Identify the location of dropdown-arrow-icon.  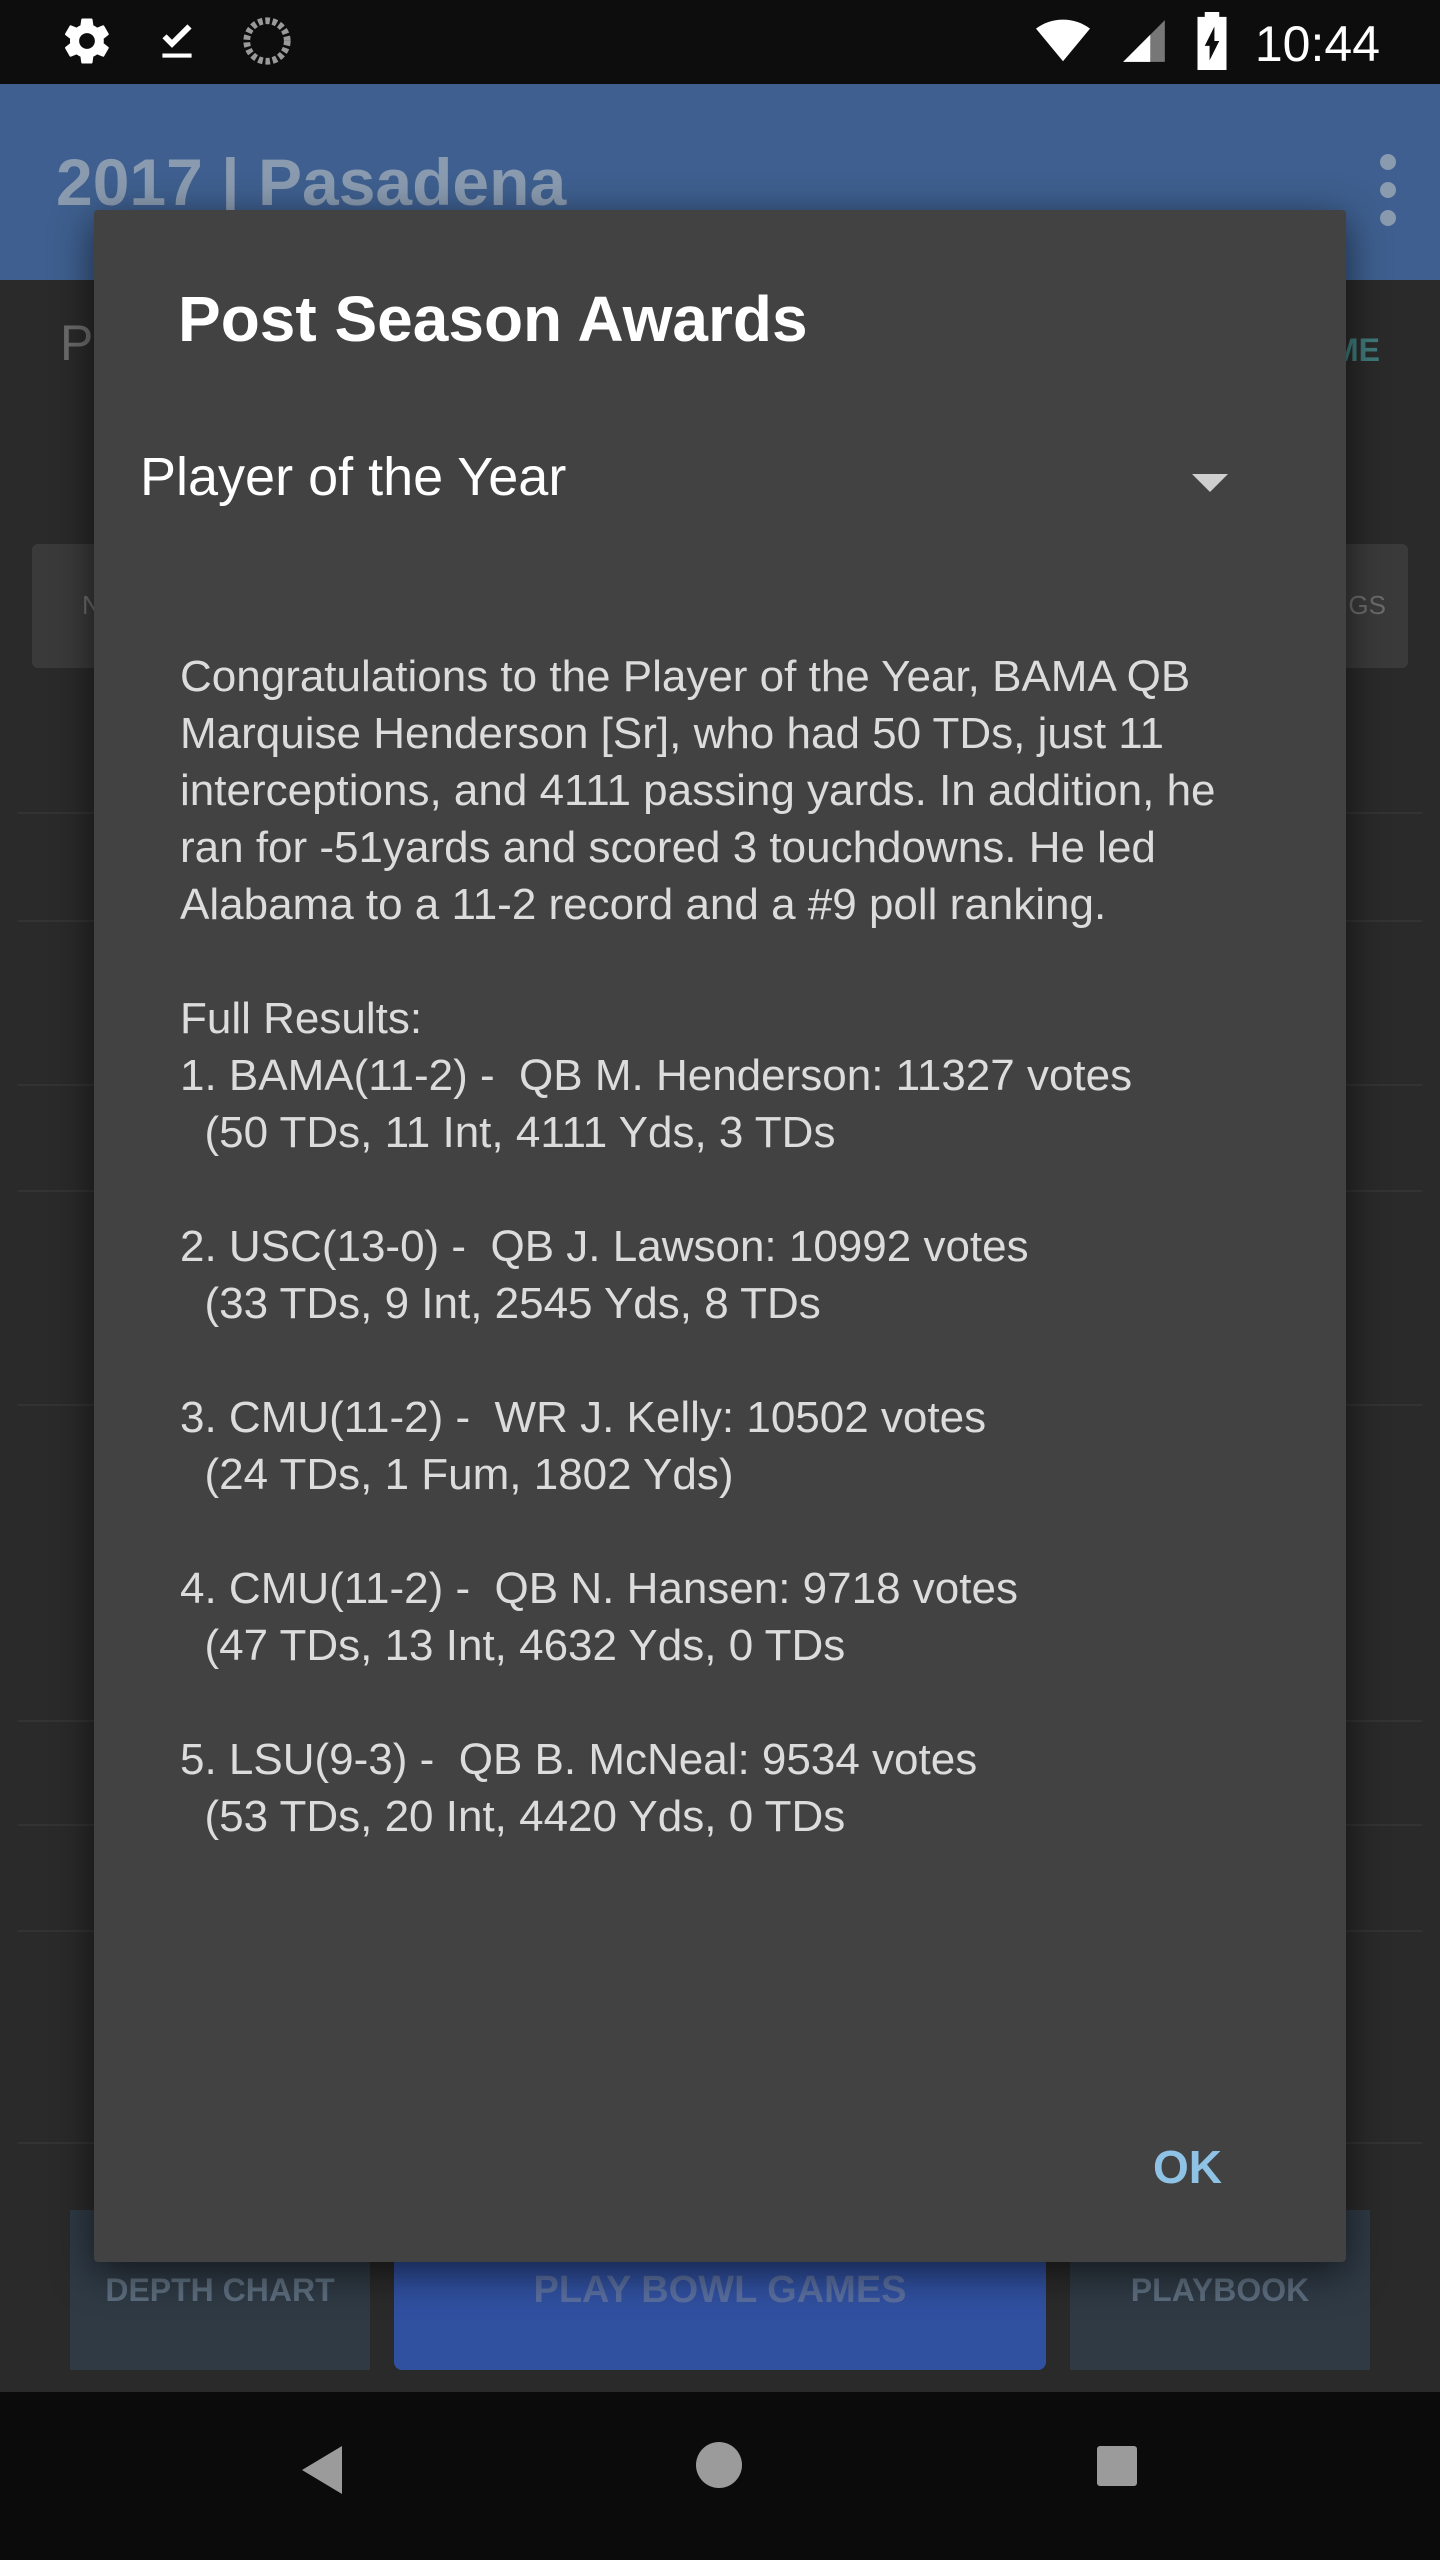
(1210, 483).